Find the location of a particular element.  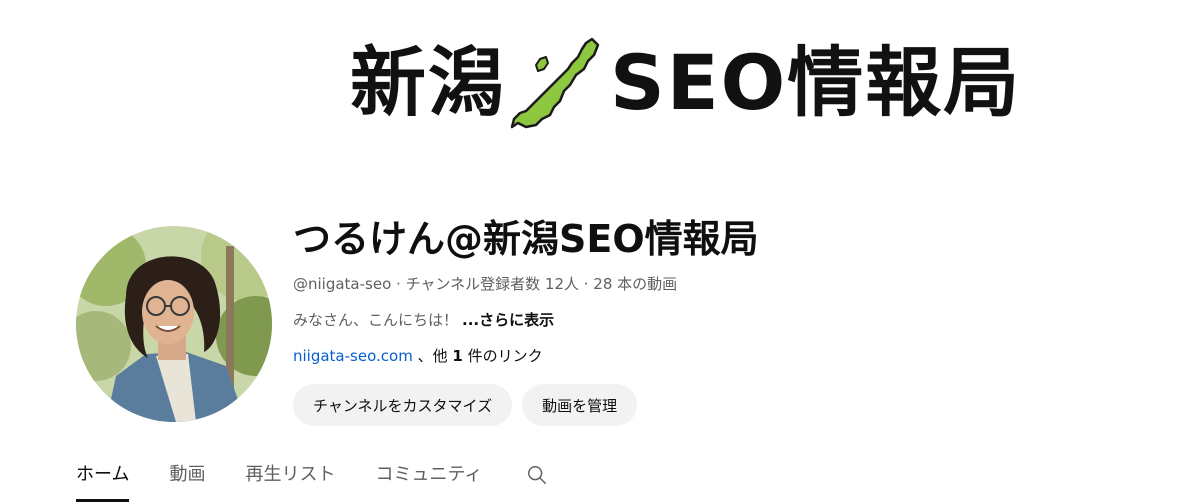

website-link: niigata-seo.com is located at coordinates (353, 356).